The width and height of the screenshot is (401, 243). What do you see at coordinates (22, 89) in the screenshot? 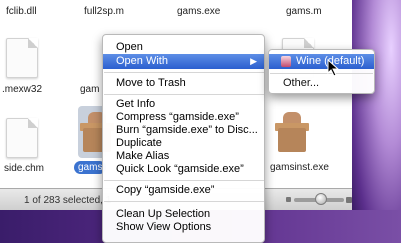
I see `file-label-mexw32: .mexw32` at bounding box center [22, 89].